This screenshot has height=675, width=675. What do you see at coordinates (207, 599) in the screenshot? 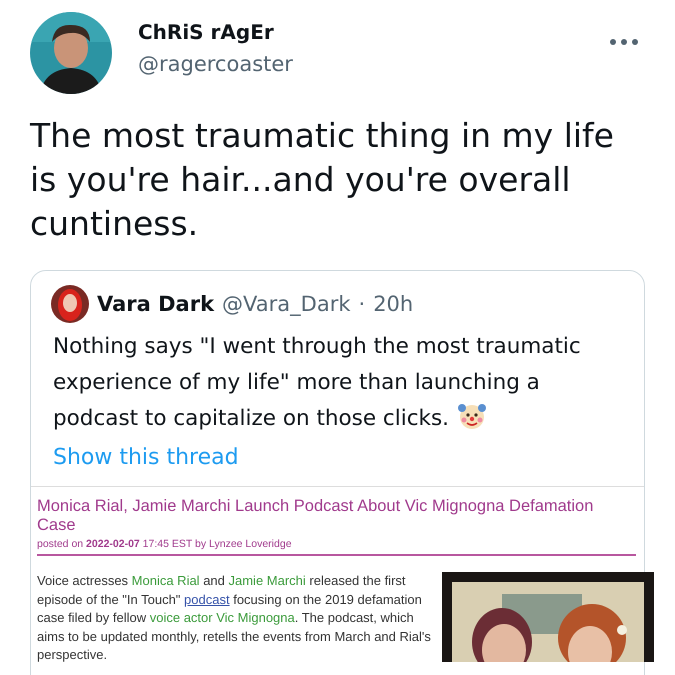
I see `podcast-link: podcast` at bounding box center [207, 599].